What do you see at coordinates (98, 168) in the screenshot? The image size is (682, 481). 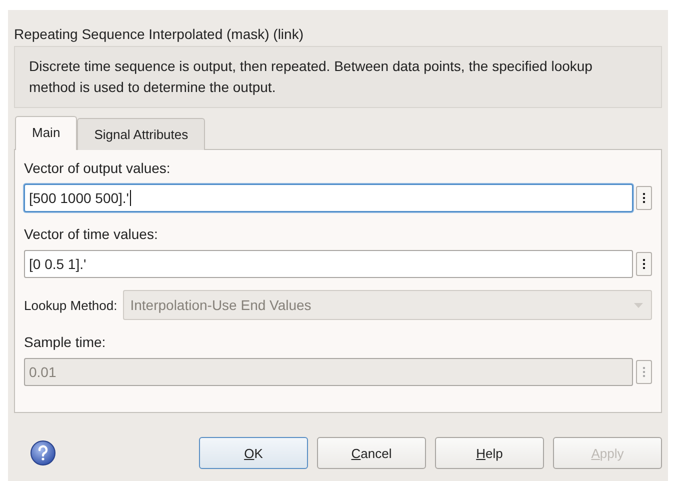 I see `field-label: Vector of output values:` at bounding box center [98, 168].